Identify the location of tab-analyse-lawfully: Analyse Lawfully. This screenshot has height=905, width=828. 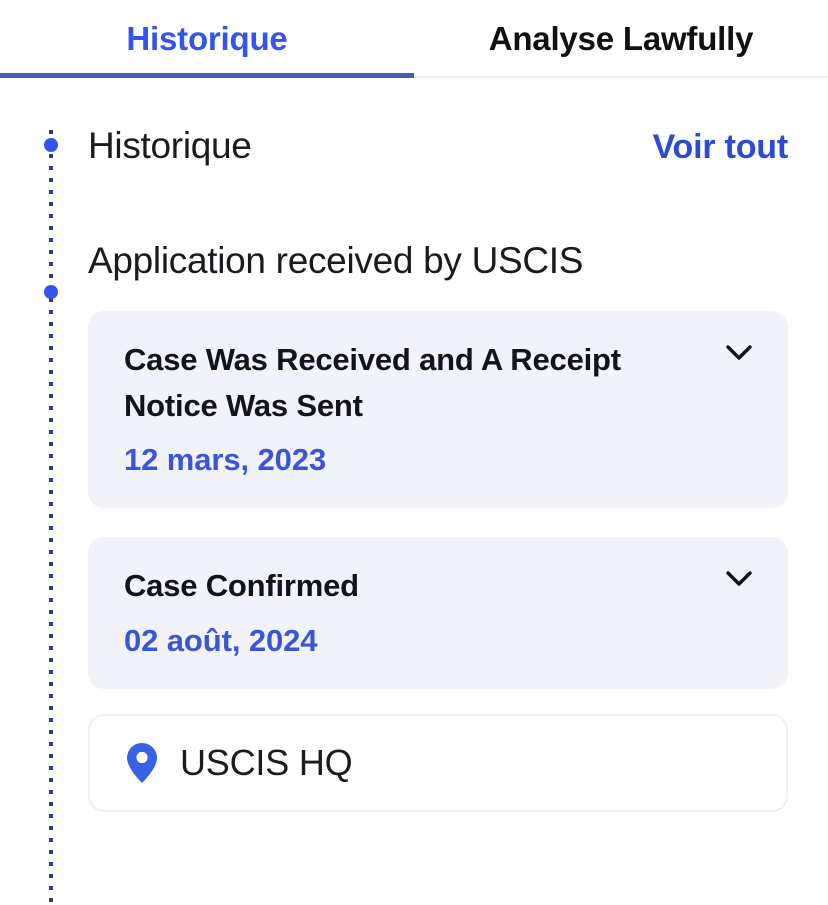
(621, 39).